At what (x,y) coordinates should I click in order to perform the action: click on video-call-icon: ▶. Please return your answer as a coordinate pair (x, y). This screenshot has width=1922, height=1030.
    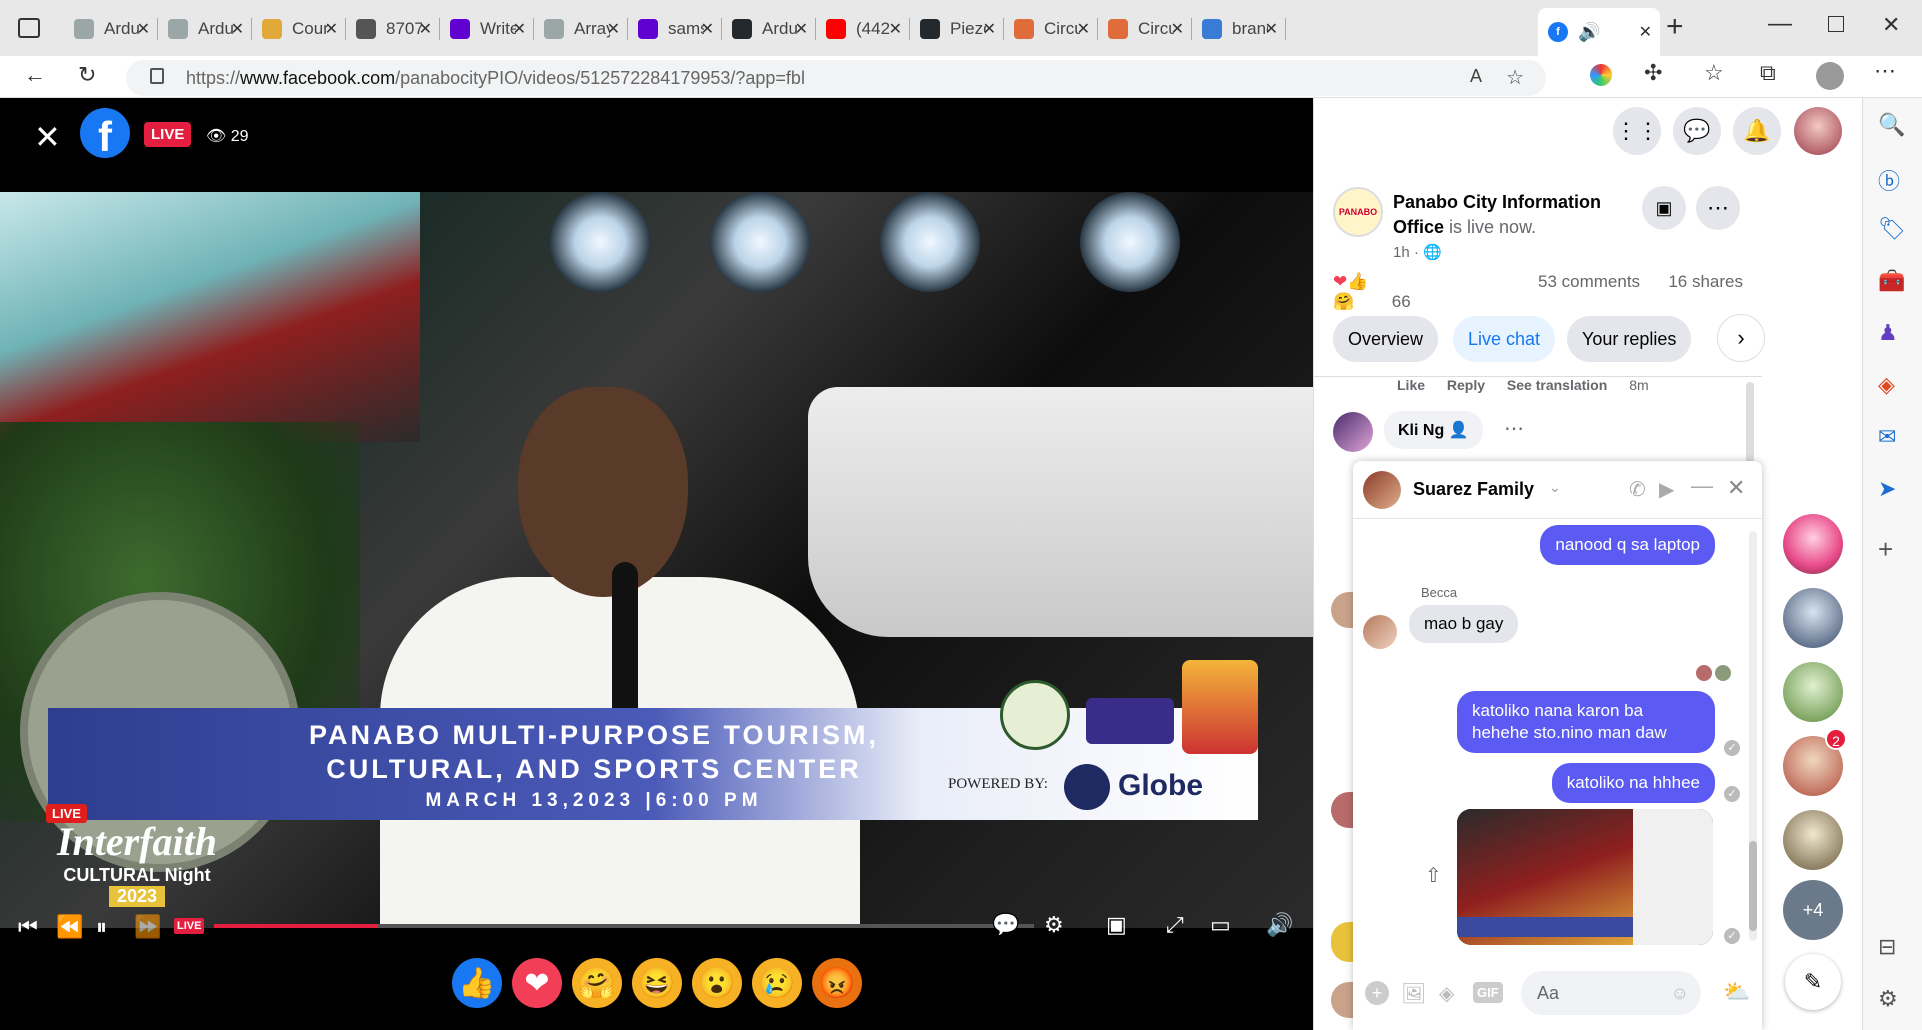
    Looking at the image, I should click on (1666, 489).